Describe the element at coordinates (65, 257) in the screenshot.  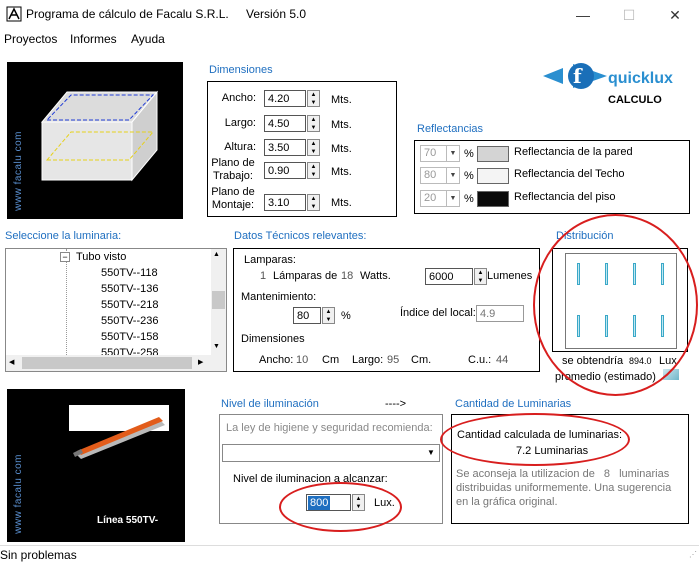
I see `collapse-icon: −` at that location.